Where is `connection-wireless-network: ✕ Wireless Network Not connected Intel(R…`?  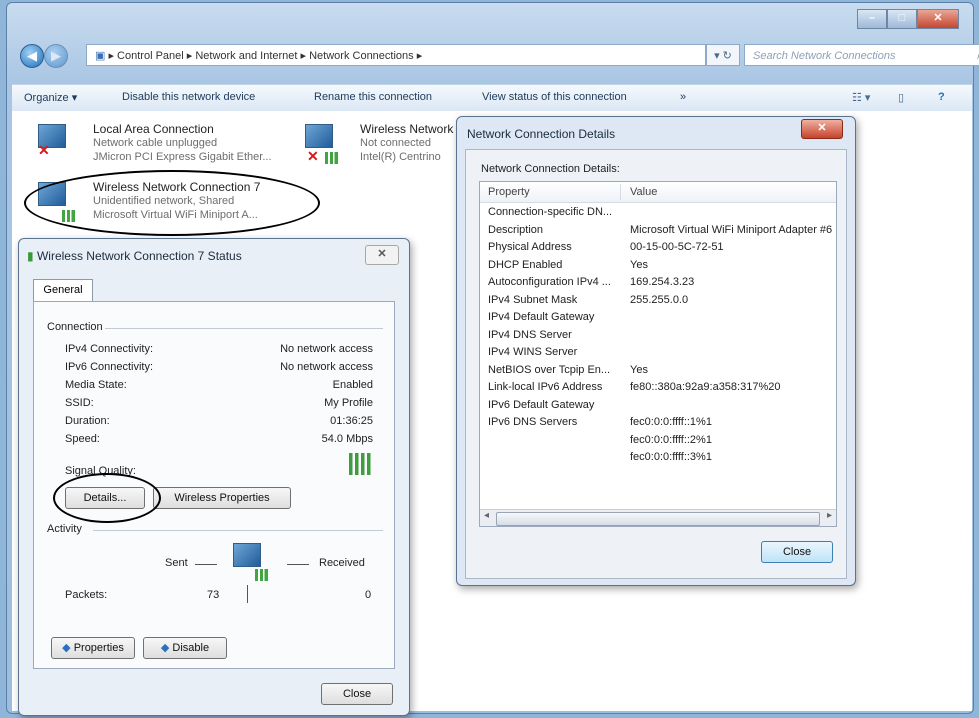 connection-wireless-network: ✕ Wireless Network Not connected Intel(R… is located at coordinates (385, 147).